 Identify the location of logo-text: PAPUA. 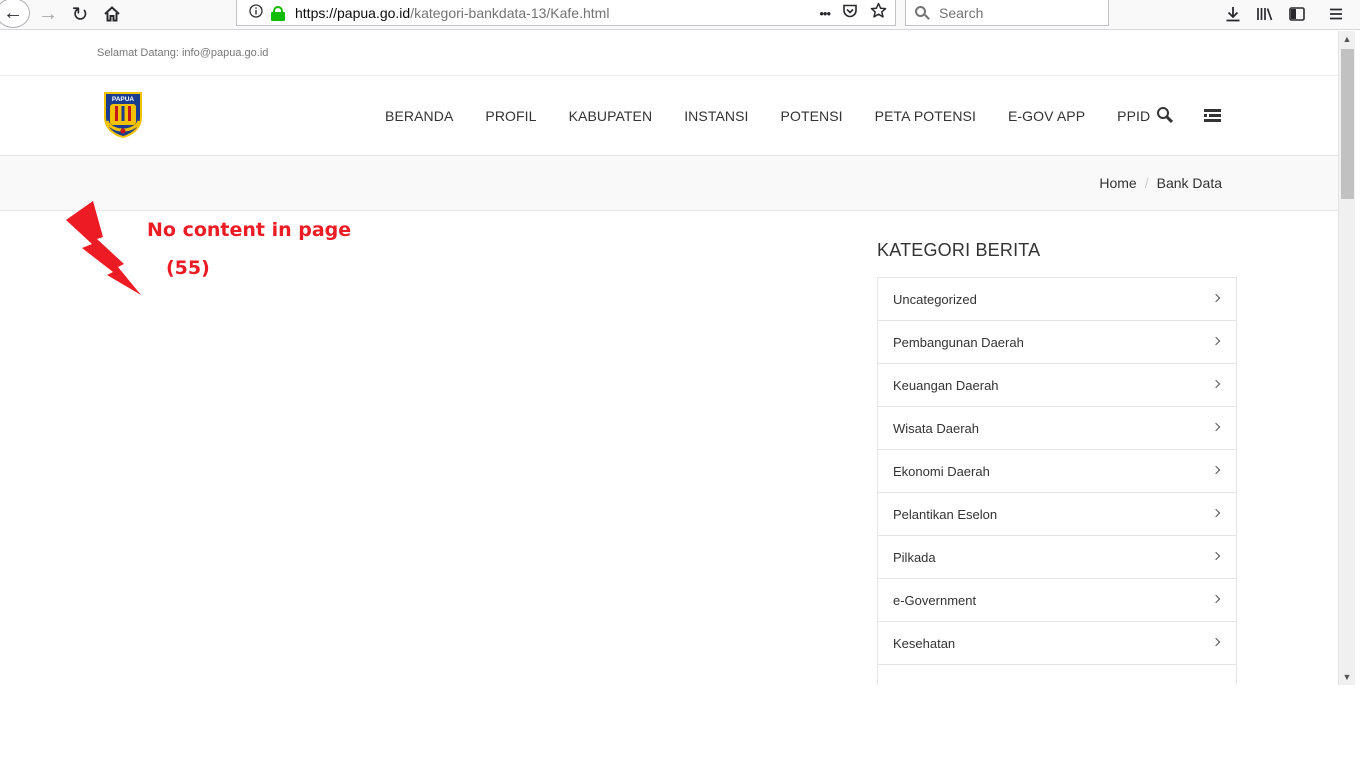
(123, 99).